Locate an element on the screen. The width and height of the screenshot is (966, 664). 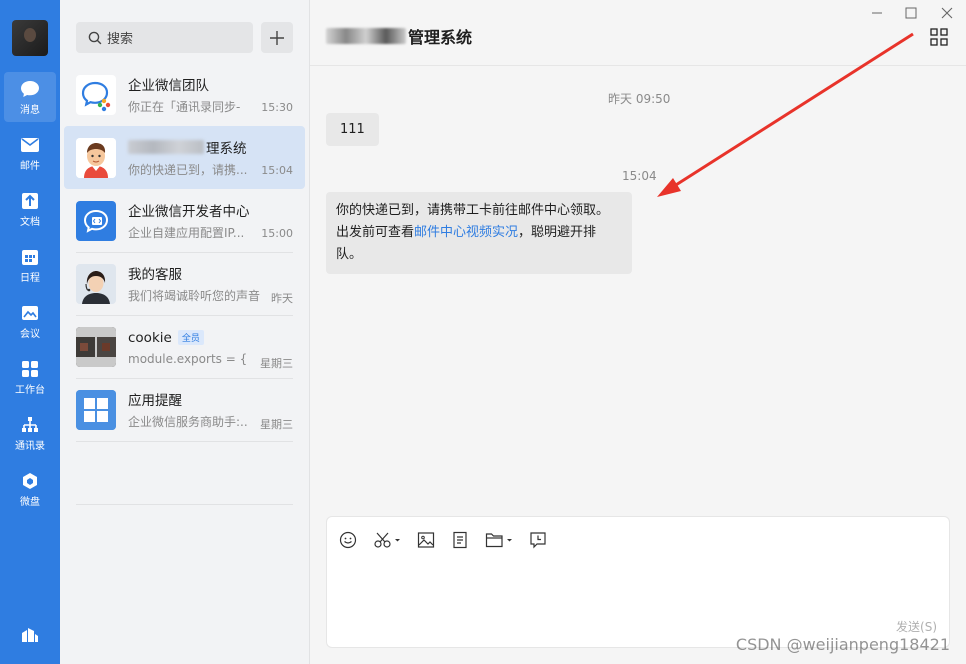
user-avatar is located at coordinates (30, 38).